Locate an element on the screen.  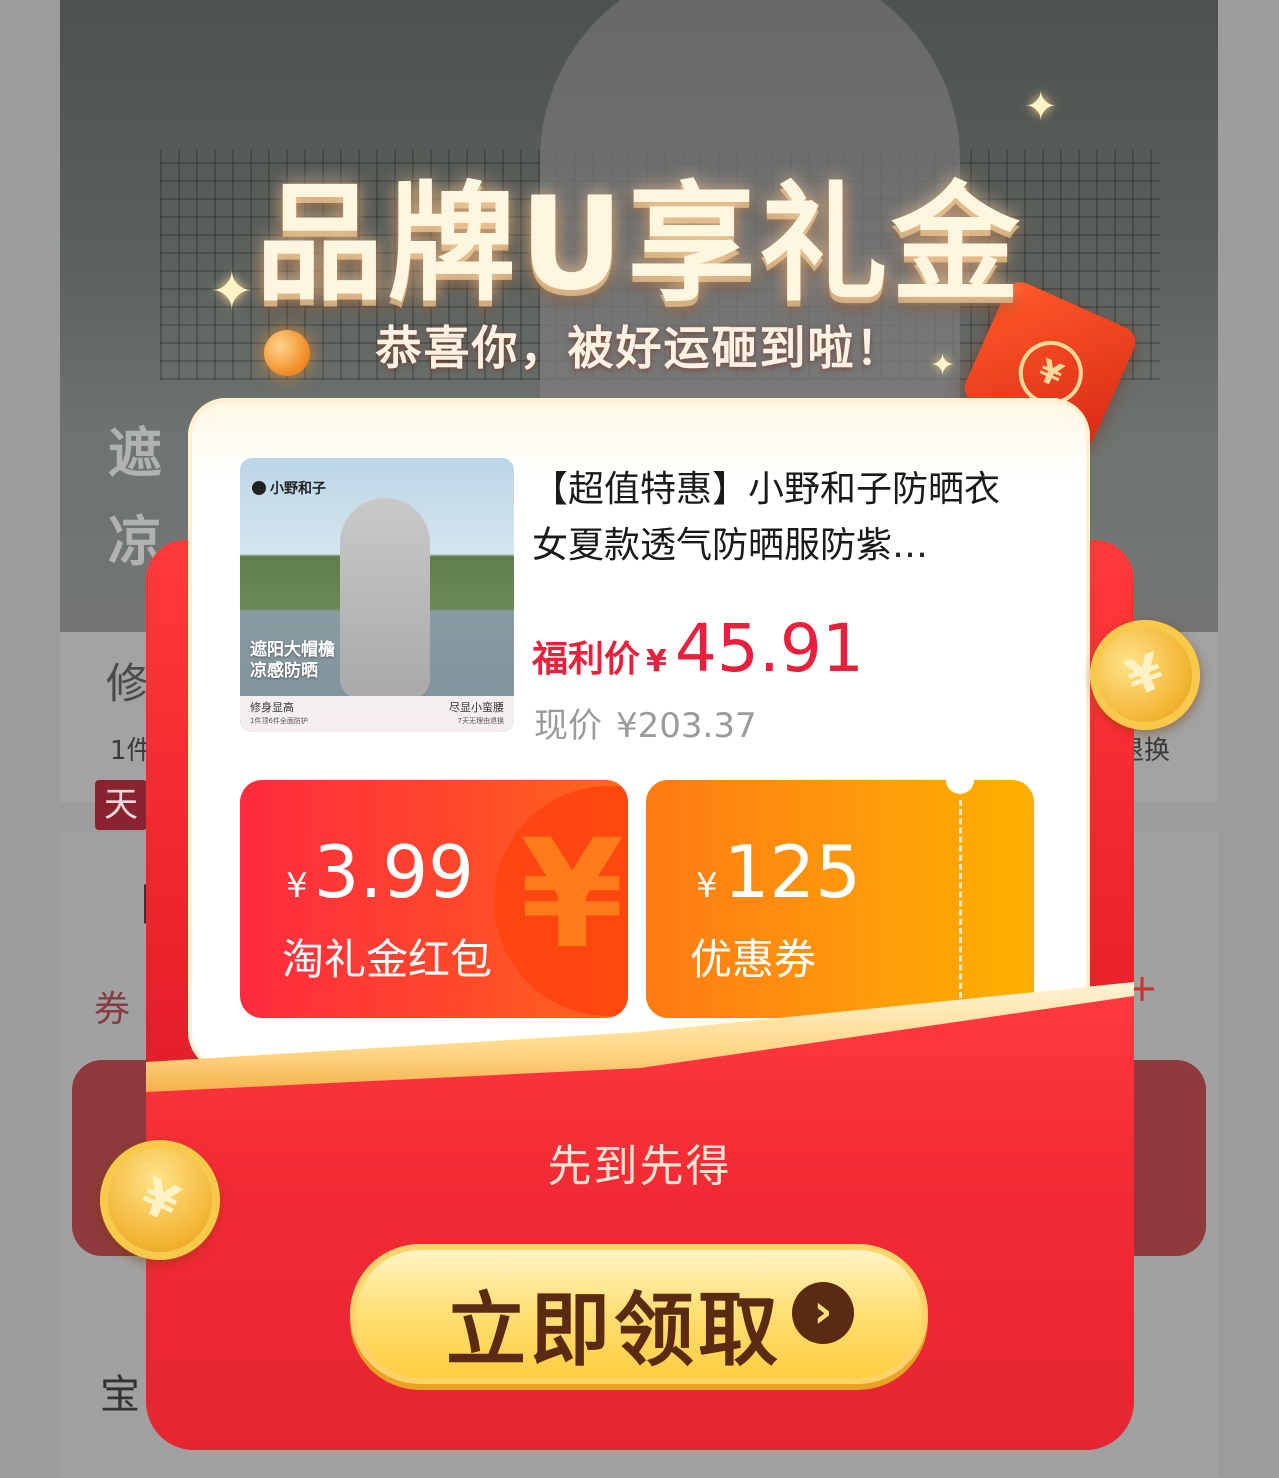
coupon-label: 优惠券 is located at coordinates (753, 959).